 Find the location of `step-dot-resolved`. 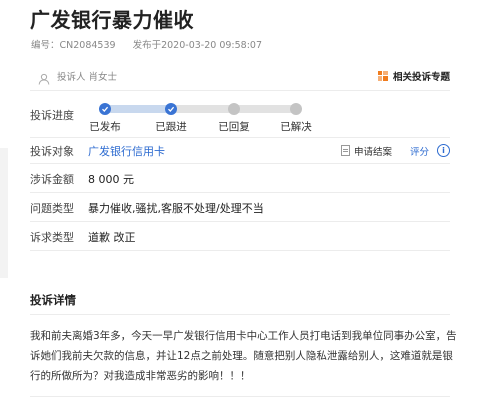

step-dot-resolved is located at coordinates (296, 109).